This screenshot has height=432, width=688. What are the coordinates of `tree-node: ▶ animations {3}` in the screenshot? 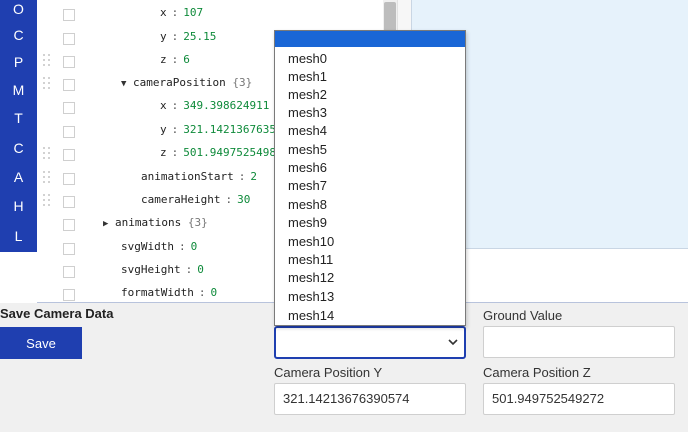 It's located at (155, 222).